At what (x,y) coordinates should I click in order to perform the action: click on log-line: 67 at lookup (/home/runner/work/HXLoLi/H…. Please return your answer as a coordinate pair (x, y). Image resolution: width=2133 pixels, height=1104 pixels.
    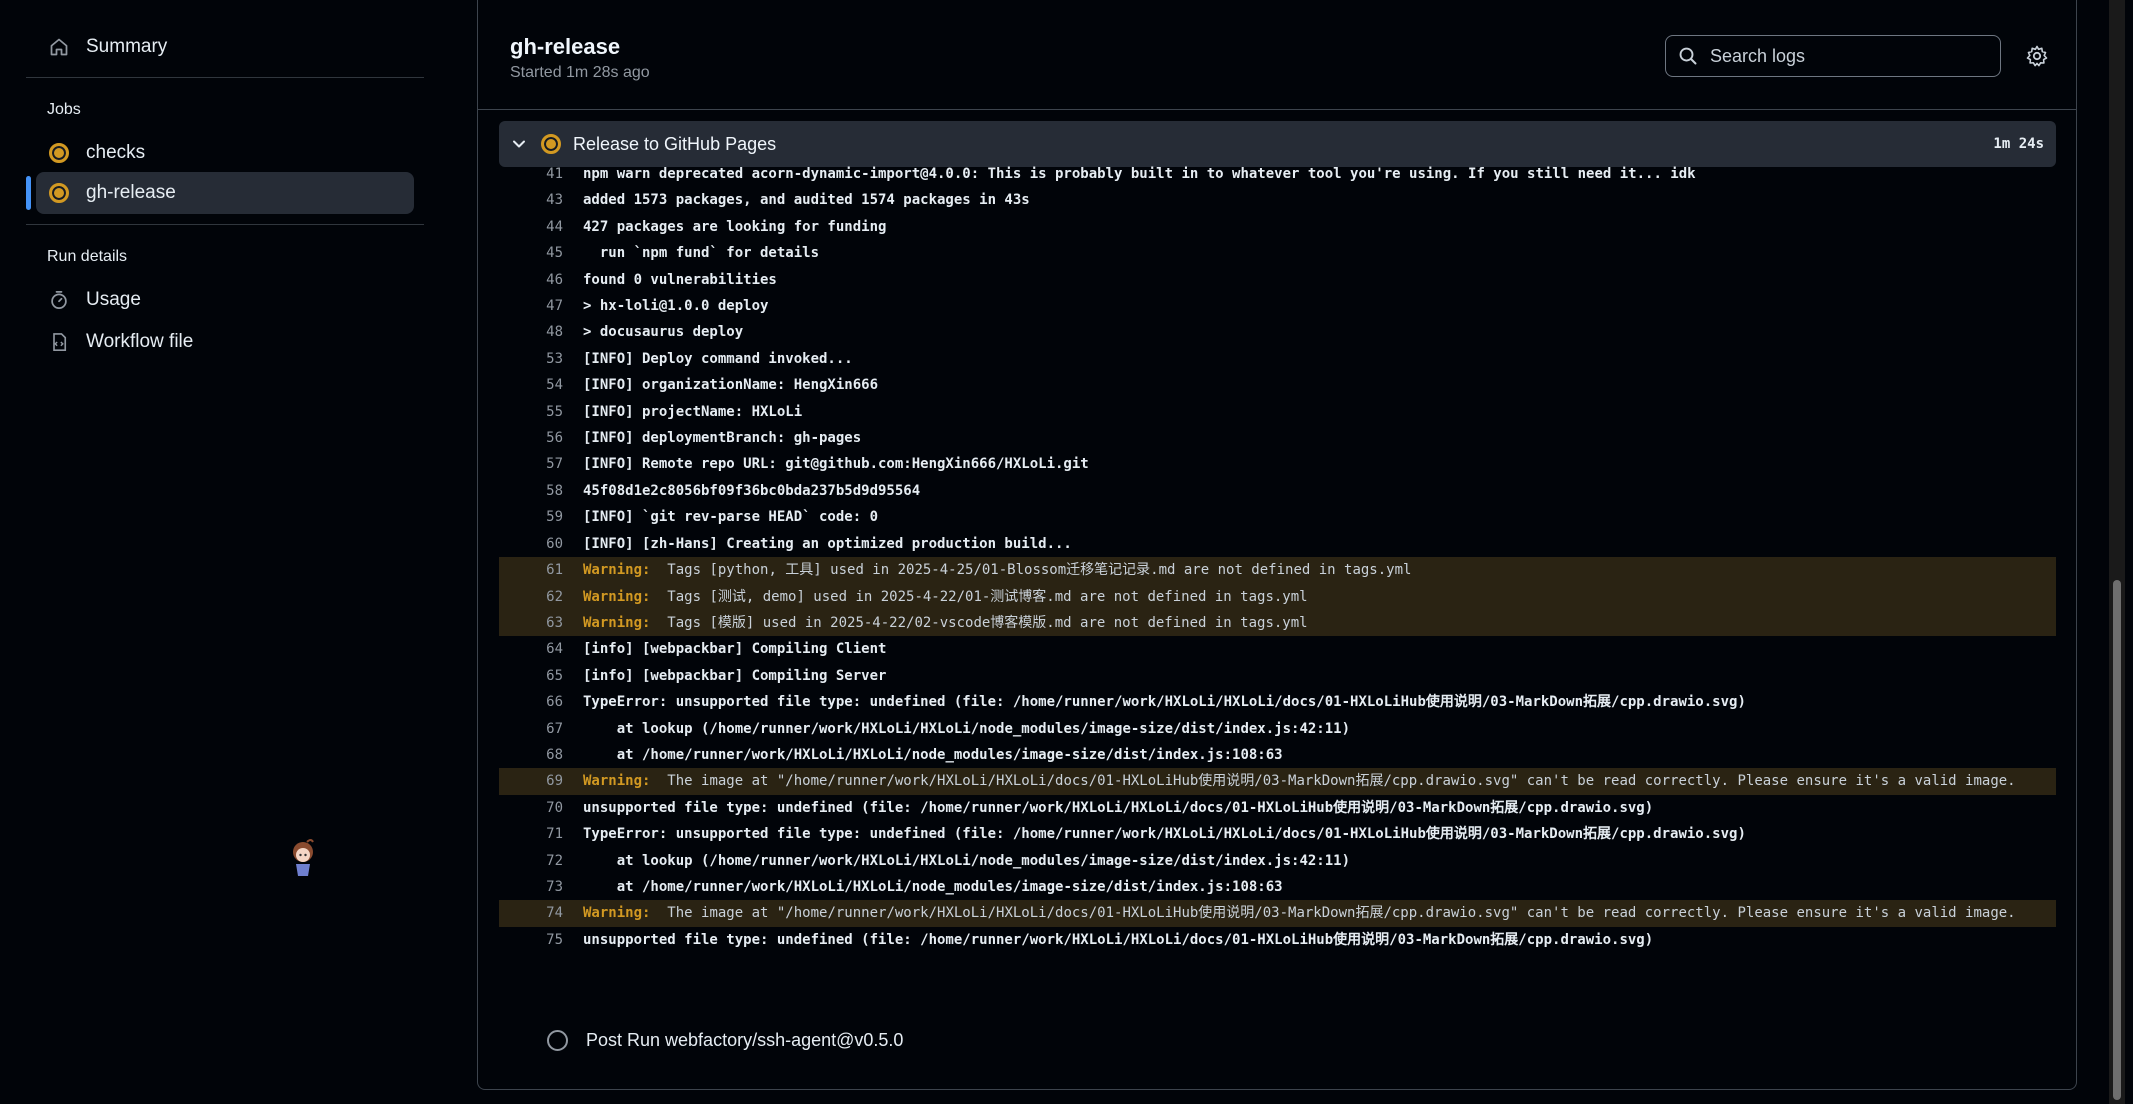
    Looking at the image, I should click on (1277, 729).